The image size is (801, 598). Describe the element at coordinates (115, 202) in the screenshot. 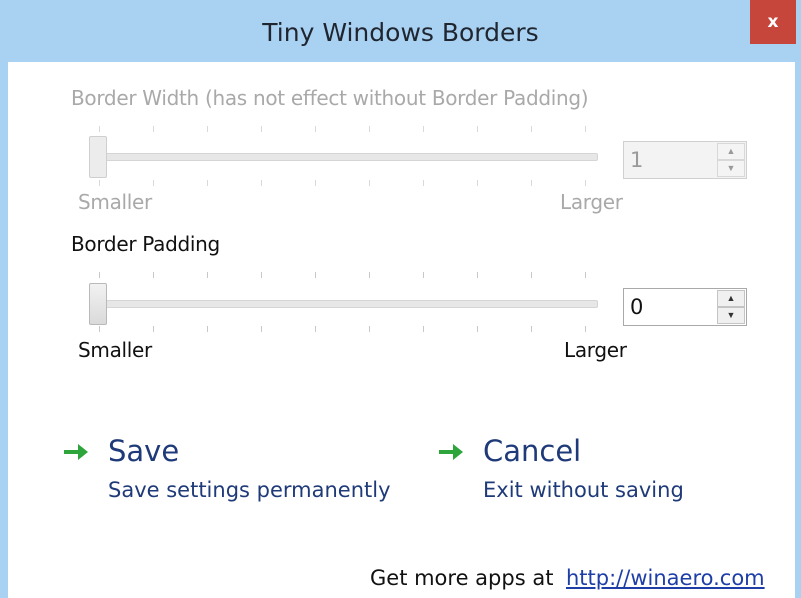

I see `border-width-min-label: Smaller` at that location.